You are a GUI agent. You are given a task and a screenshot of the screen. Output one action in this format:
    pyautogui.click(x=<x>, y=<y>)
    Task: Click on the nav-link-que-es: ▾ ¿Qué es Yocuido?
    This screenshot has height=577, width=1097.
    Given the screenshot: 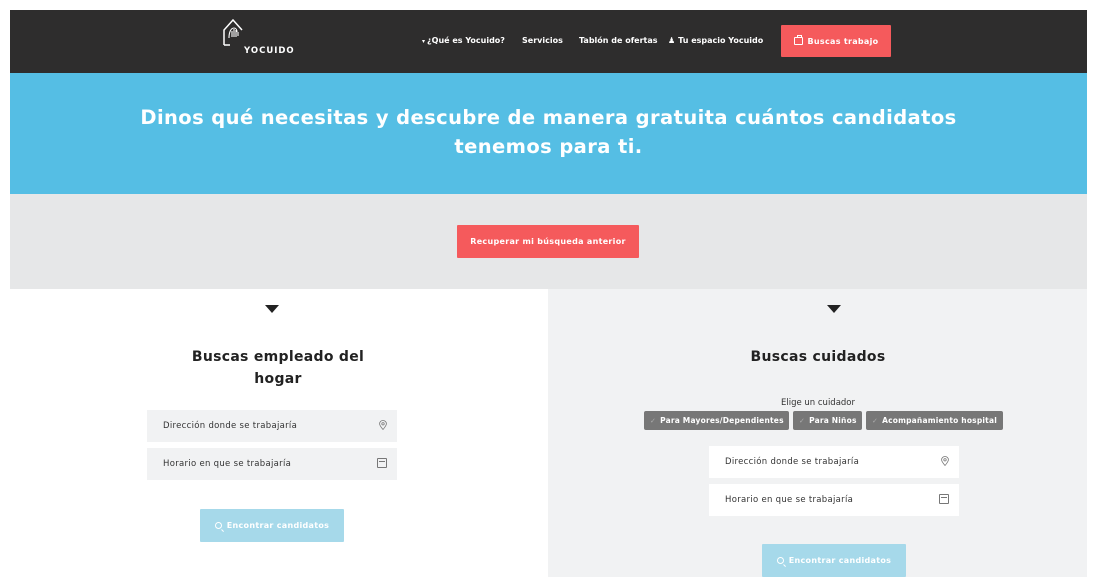 What is the action you would take?
    pyautogui.click(x=463, y=40)
    